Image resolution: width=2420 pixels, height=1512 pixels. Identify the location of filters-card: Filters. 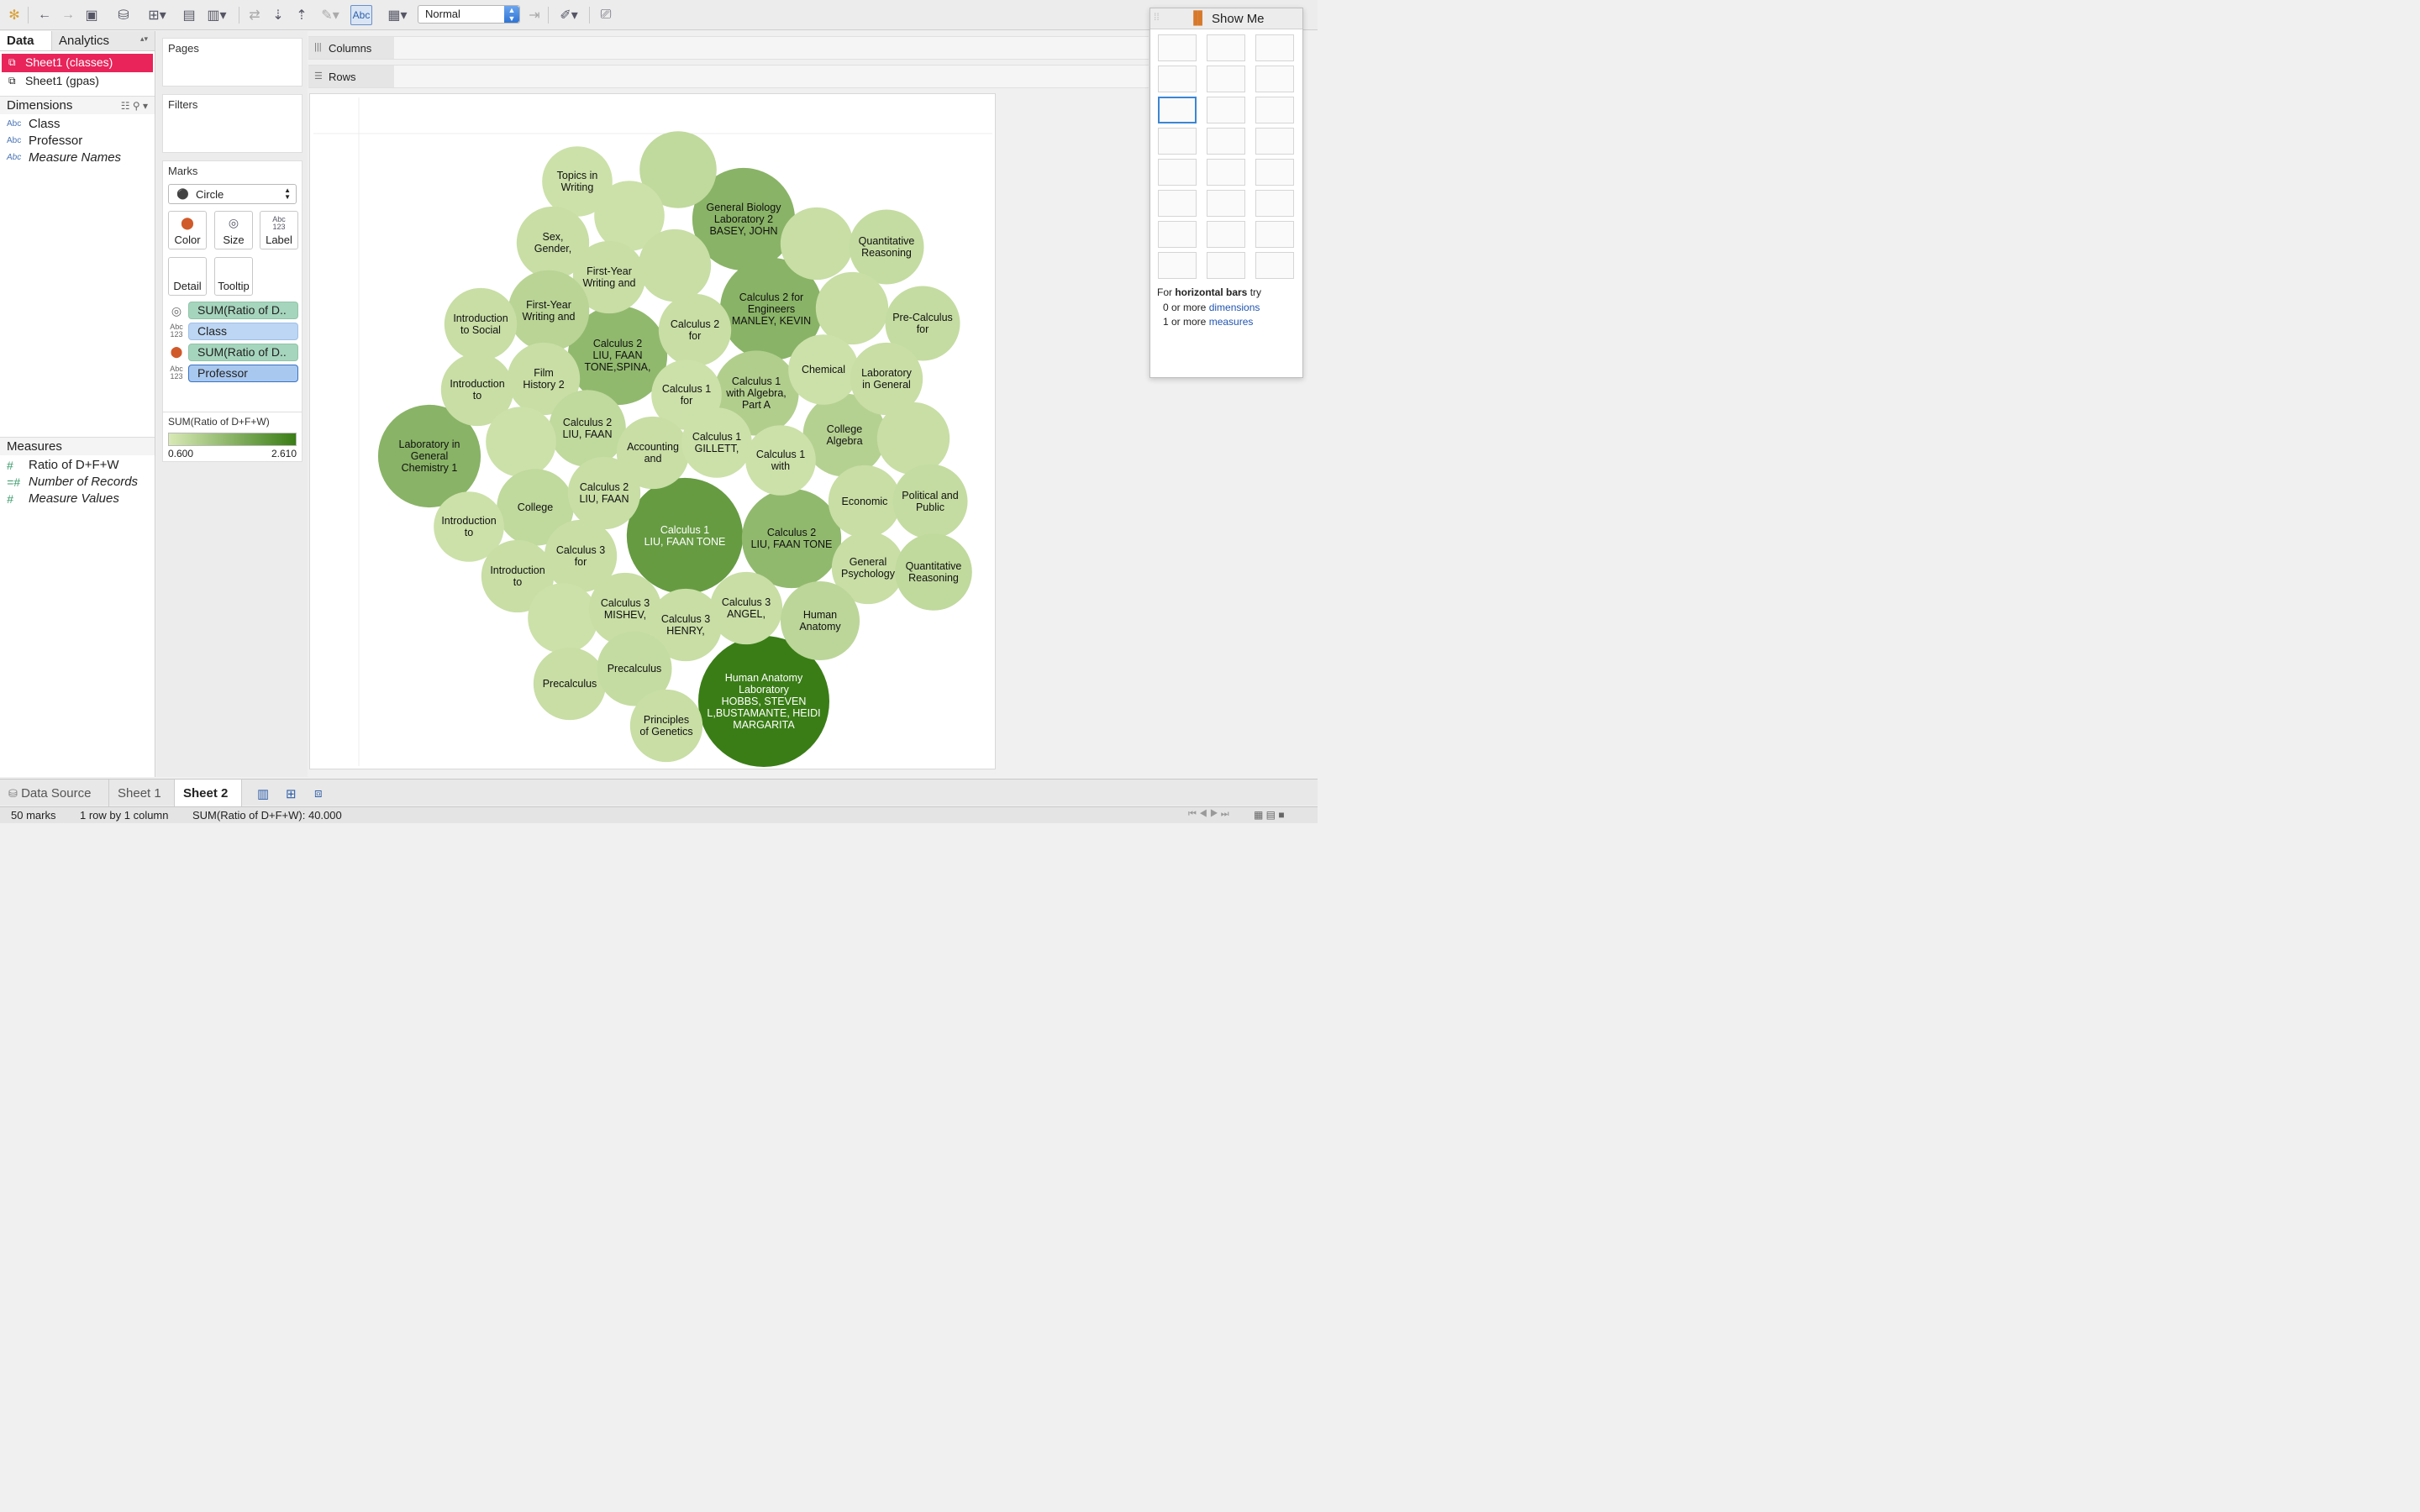
(232, 123).